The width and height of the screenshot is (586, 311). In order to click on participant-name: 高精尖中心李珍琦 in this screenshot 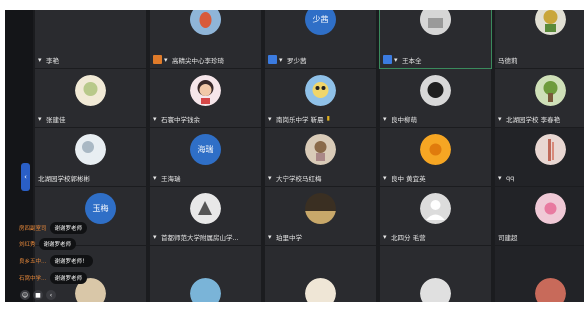, I will do `click(198, 60)`.